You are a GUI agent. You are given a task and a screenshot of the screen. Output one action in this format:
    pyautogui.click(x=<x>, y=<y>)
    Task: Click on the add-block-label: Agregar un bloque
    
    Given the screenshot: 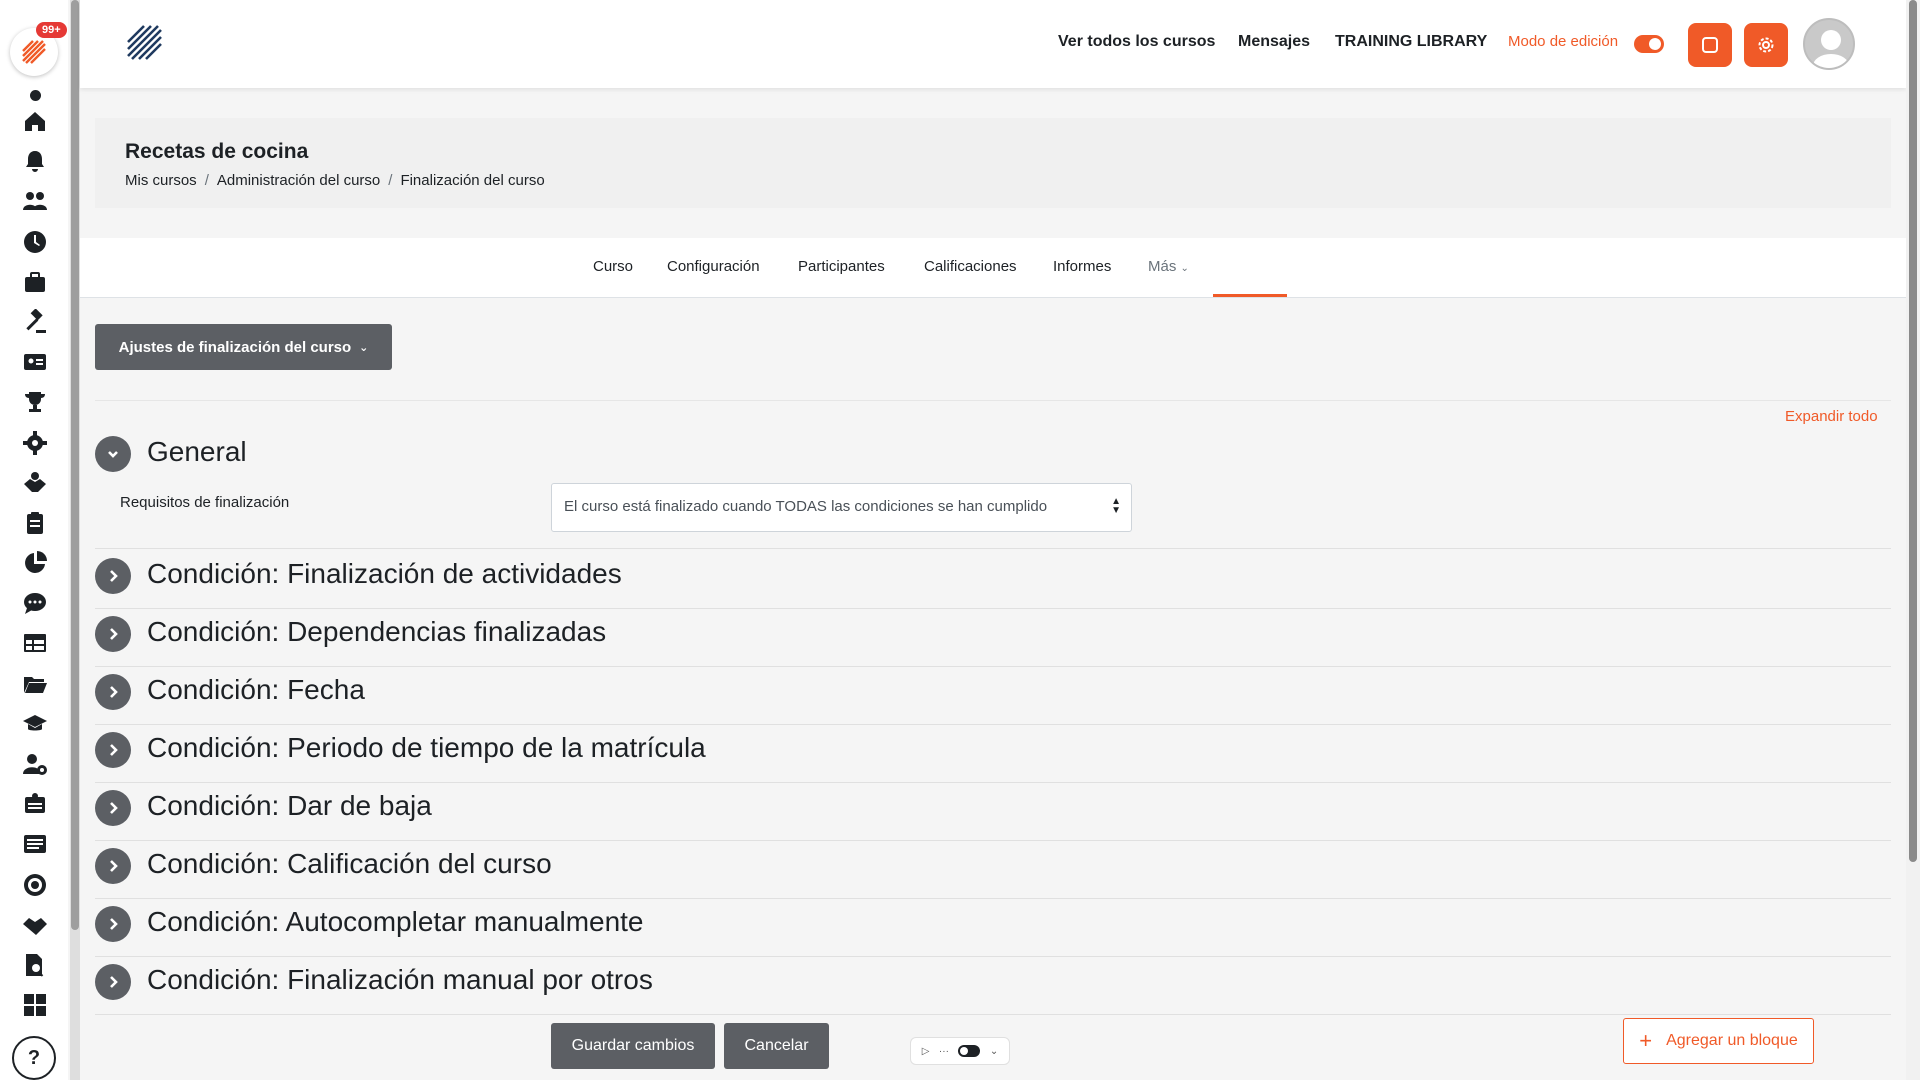 What is the action you would take?
    pyautogui.click(x=1732, y=1040)
    